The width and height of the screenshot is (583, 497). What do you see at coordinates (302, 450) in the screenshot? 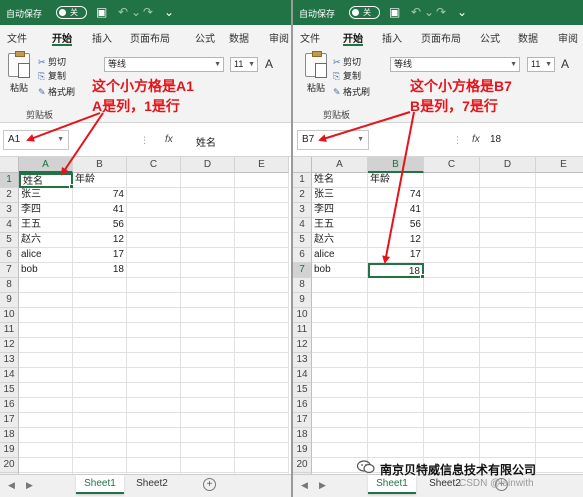
I see `row-header: 19` at bounding box center [302, 450].